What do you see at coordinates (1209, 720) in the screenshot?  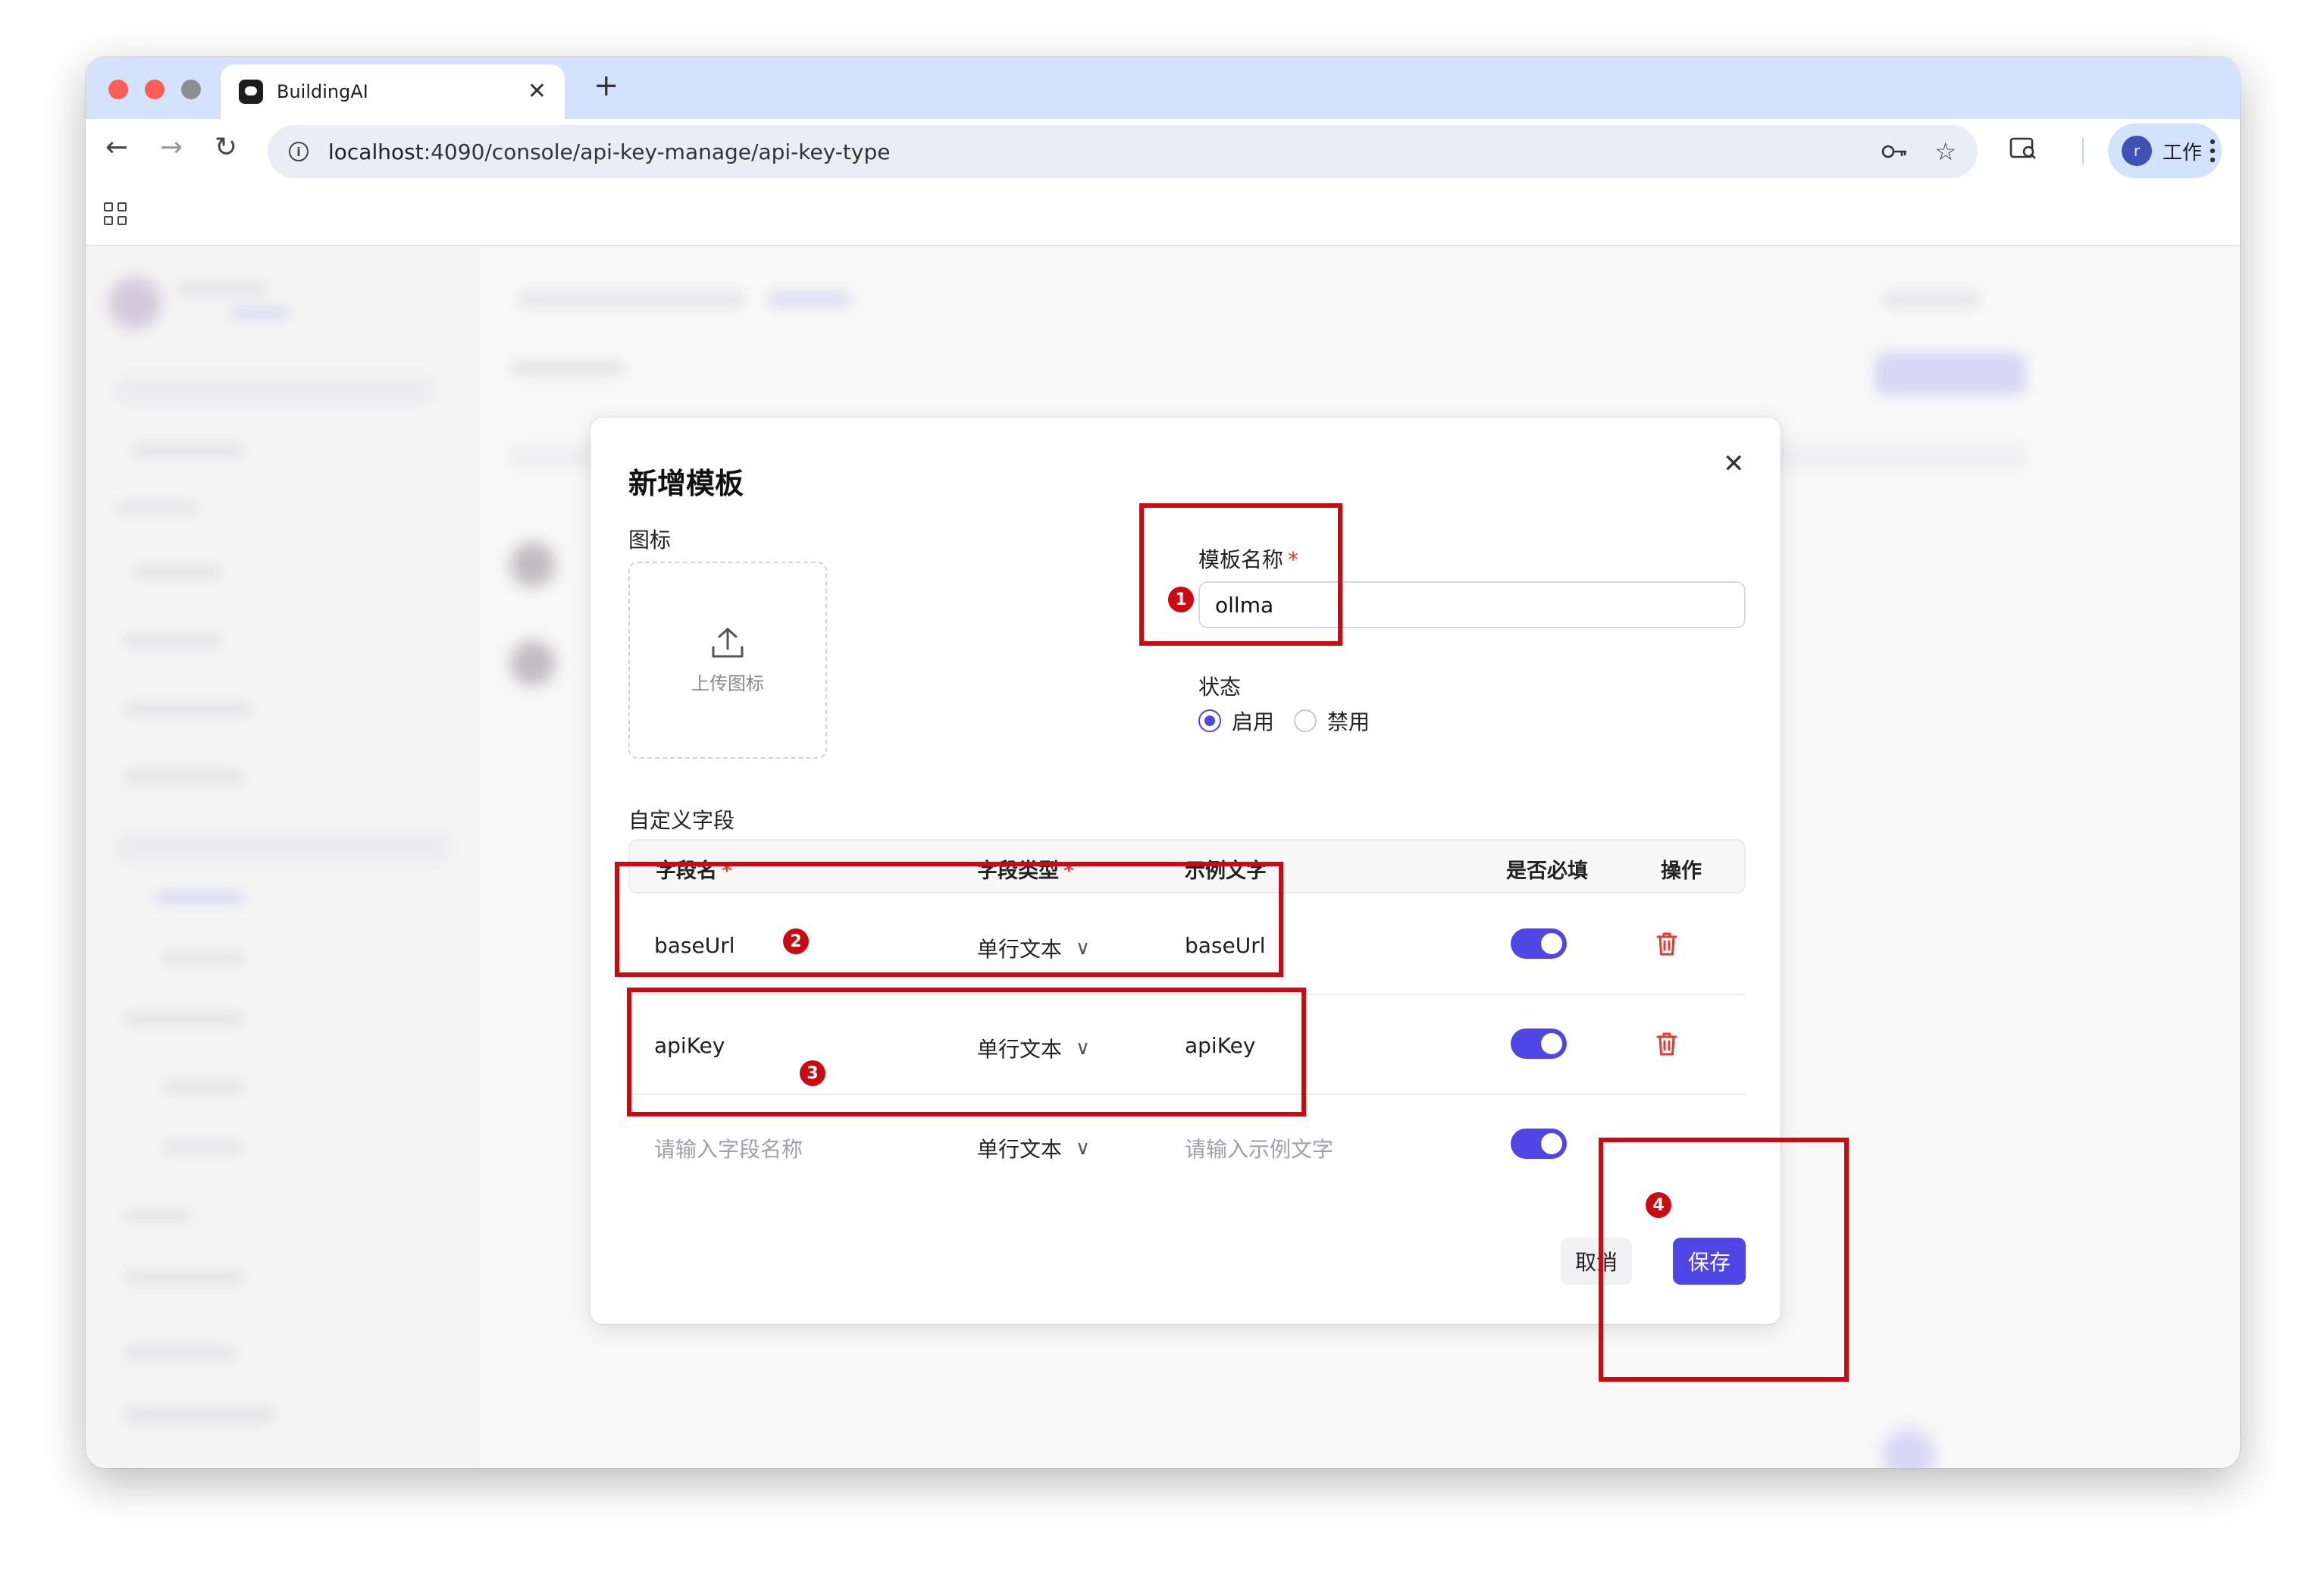 I see `status-radio-enabled` at bounding box center [1209, 720].